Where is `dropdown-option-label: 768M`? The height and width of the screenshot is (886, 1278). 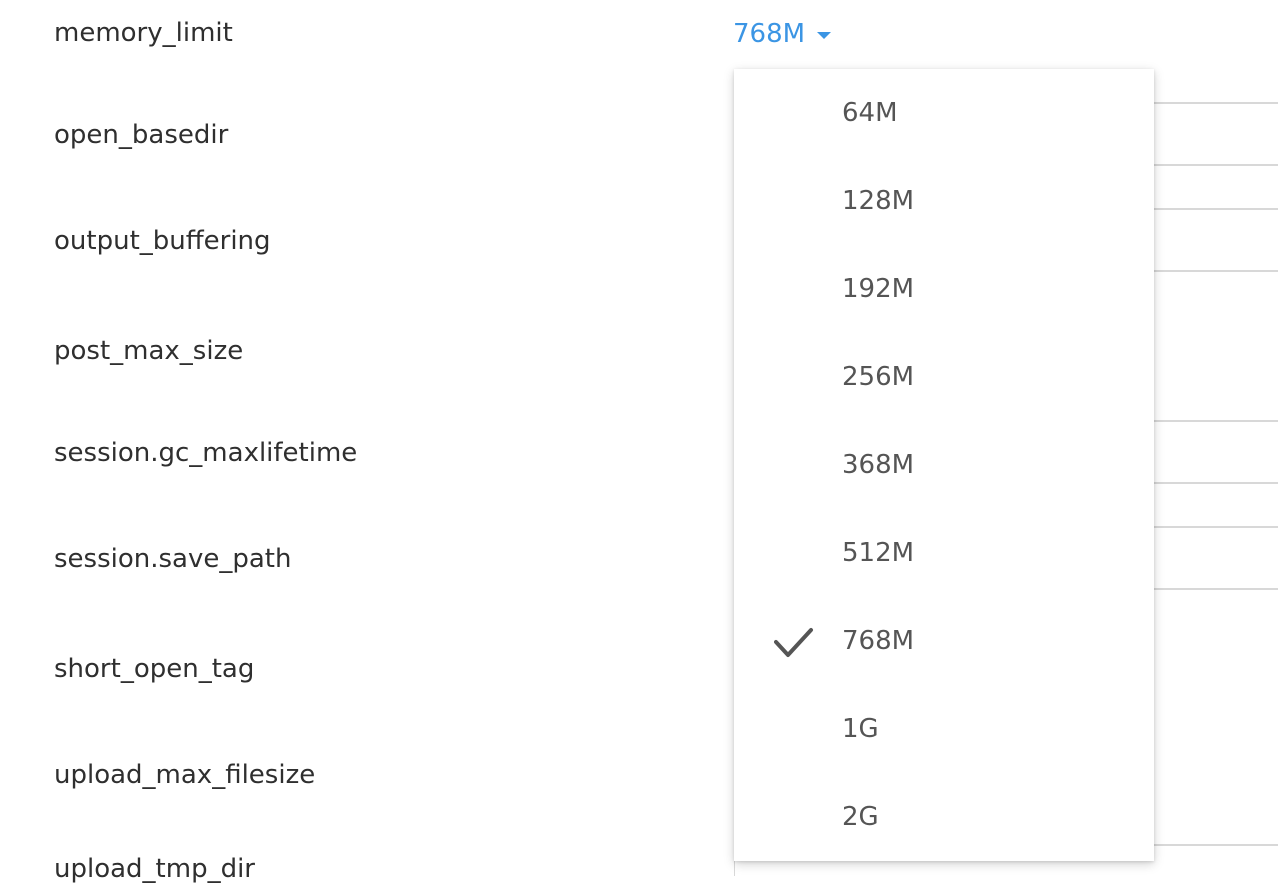 dropdown-option-label: 768M is located at coordinates (878, 641).